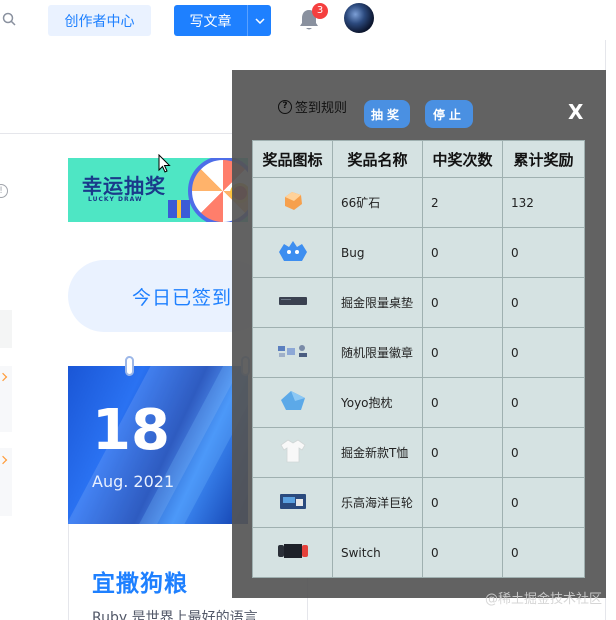 The image size is (616, 620). I want to click on column-header: 中奖次数, so click(462, 159).